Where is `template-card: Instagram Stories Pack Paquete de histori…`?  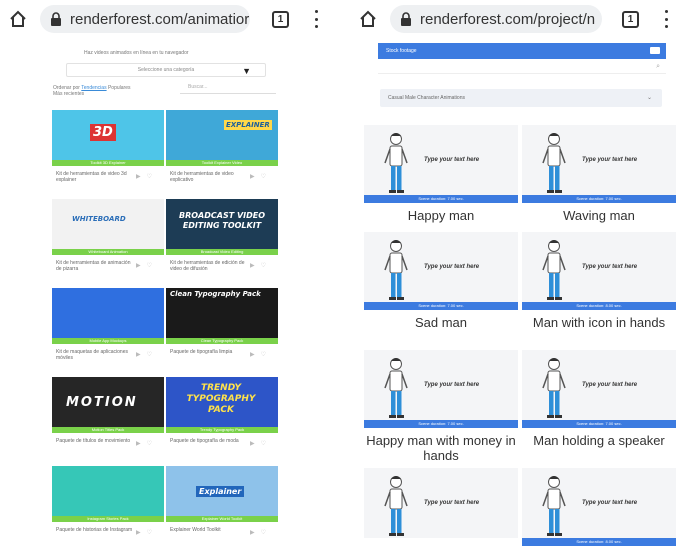
template-card: Instagram Stories Pack Paquete de histori… is located at coordinates (108, 507).